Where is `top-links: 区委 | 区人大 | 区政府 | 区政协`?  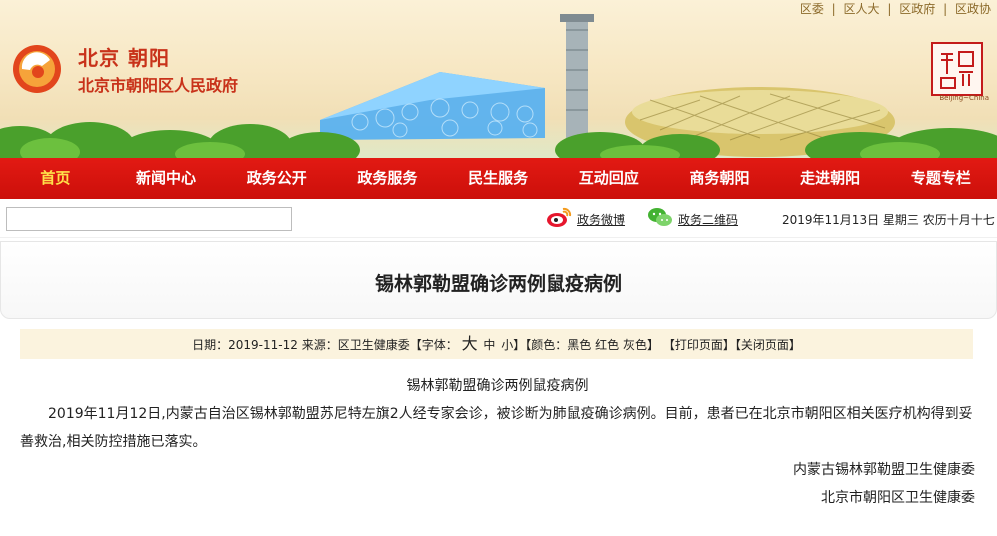 top-links: 区委 | 区人大 | 区政府 | 区政协 is located at coordinates (895, 9).